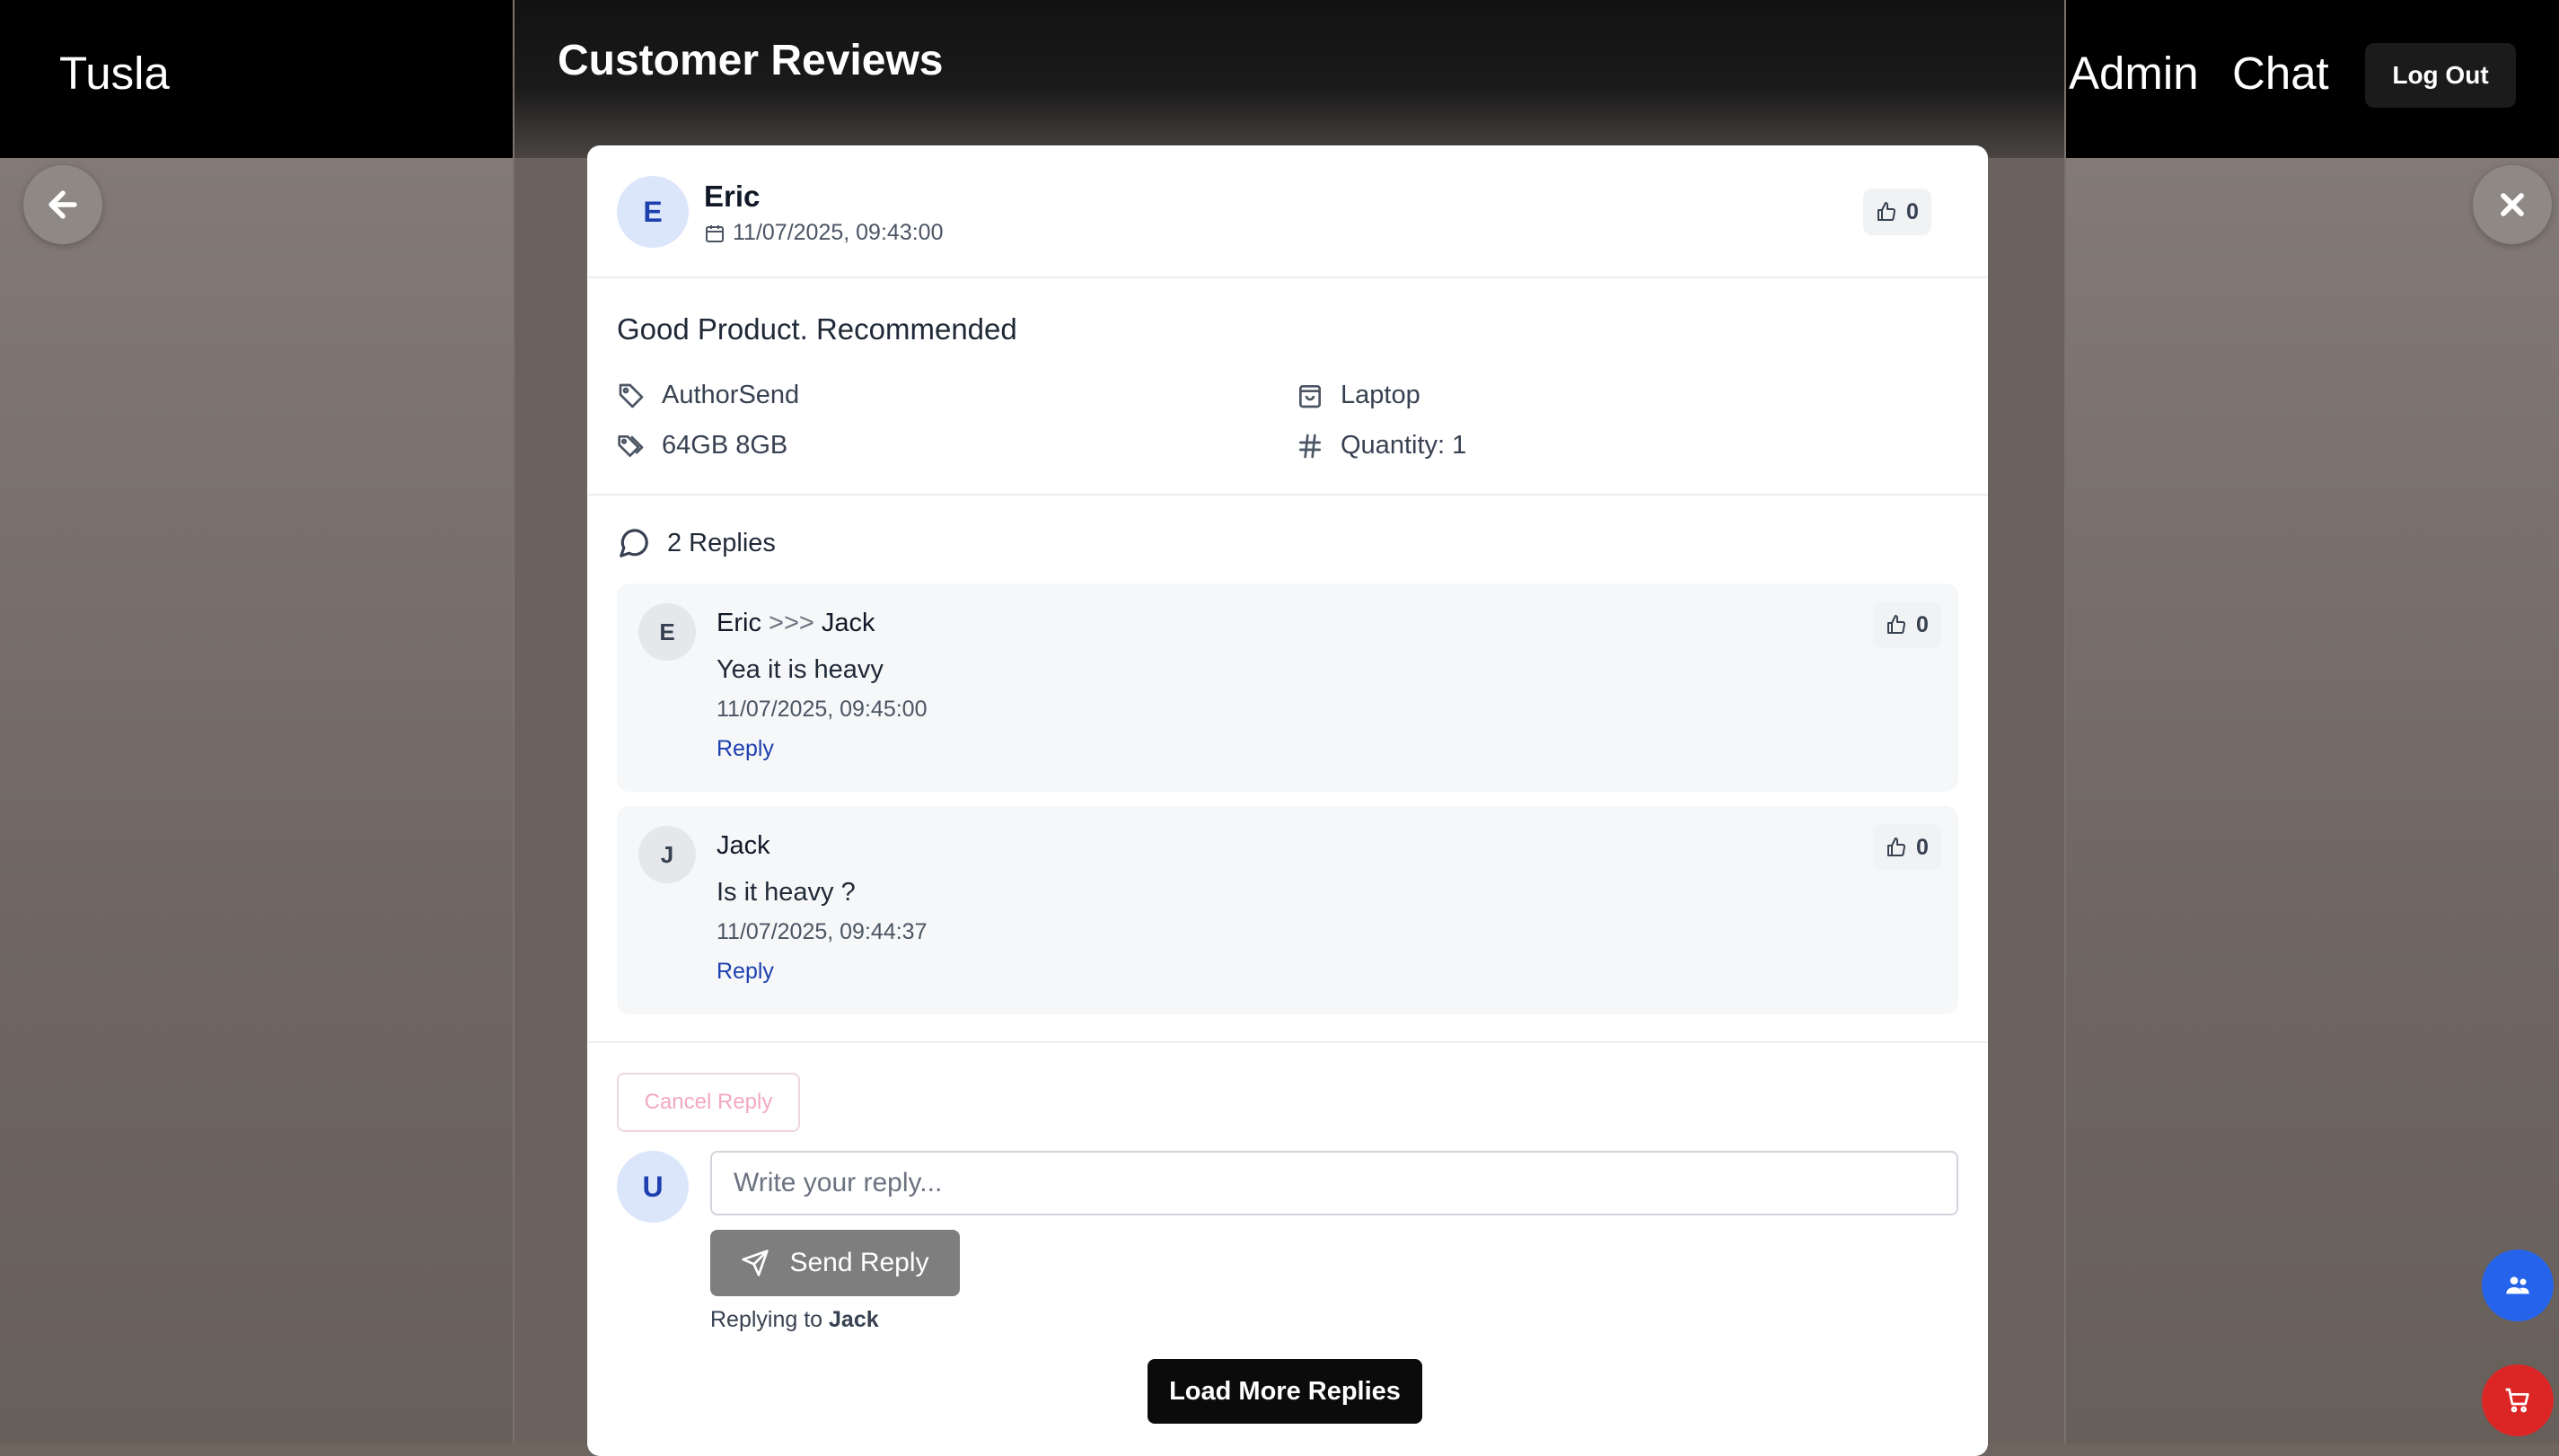 The height and width of the screenshot is (1456, 2559). I want to click on tags-icon, so click(631, 445).